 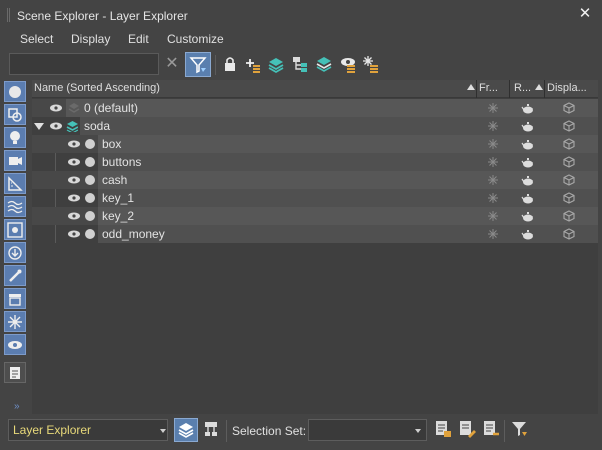 What do you see at coordinates (172, 64) in the screenshot?
I see `clear-search-button: ✕` at bounding box center [172, 64].